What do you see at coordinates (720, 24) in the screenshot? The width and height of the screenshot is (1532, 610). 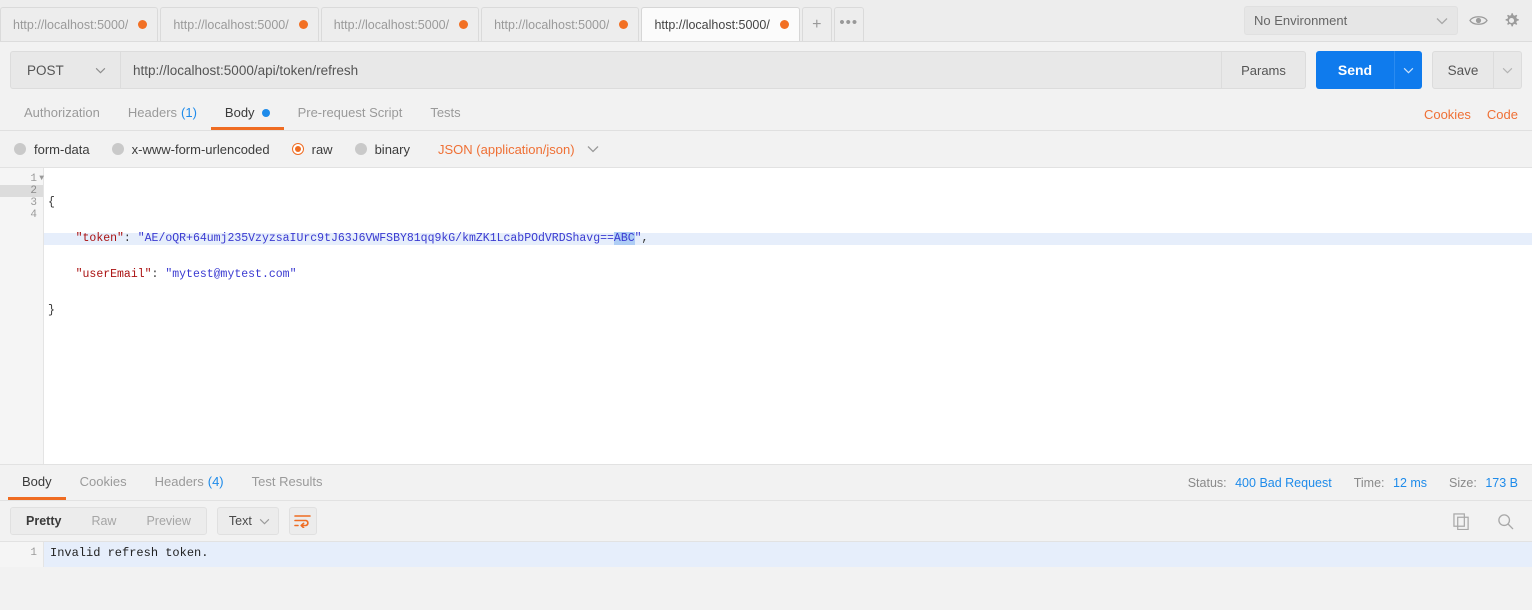 I see `request-tab-5-active: http://localhost:5000/` at bounding box center [720, 24].